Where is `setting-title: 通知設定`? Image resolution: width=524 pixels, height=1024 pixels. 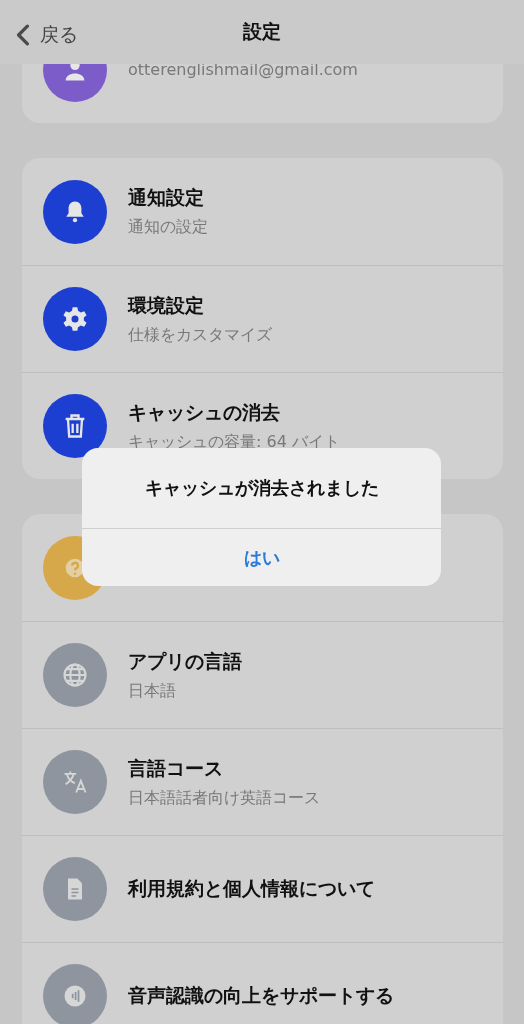 setting-title: 通知設定 is located at coordinates (168, 198).